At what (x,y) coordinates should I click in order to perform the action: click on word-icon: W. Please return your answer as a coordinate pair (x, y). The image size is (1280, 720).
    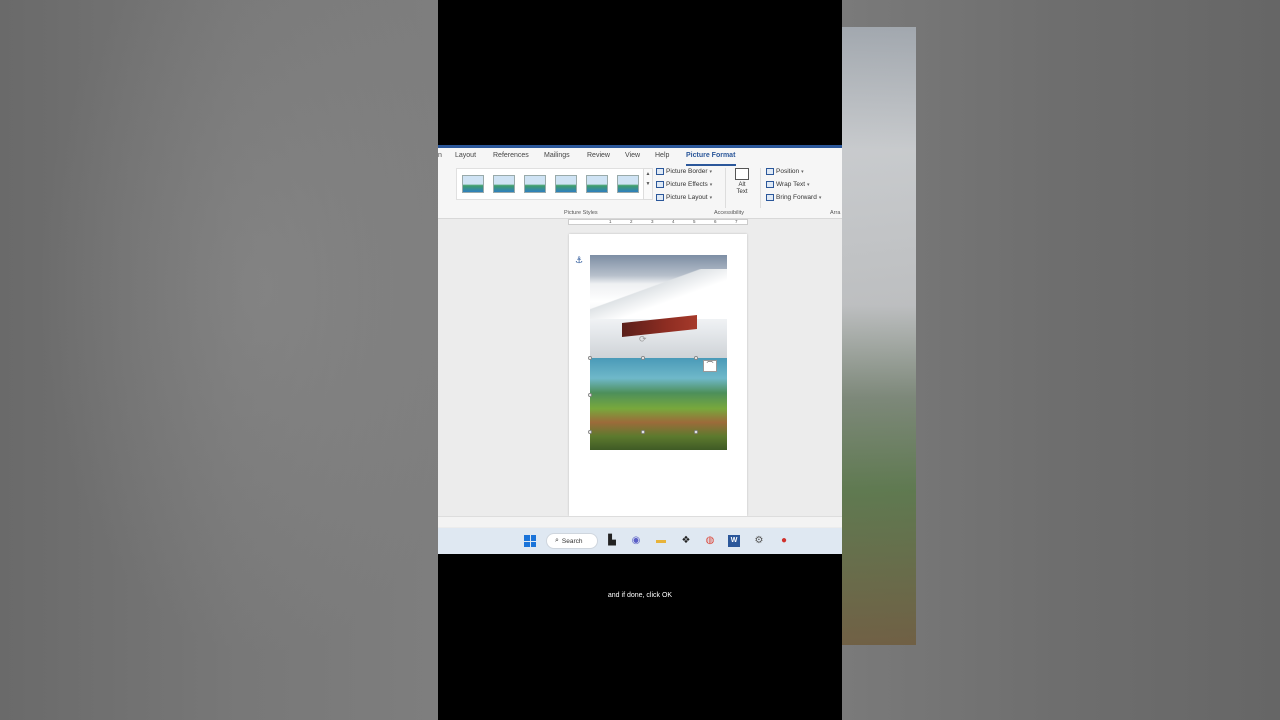
    Looking at the image, I should click on (734, 541).